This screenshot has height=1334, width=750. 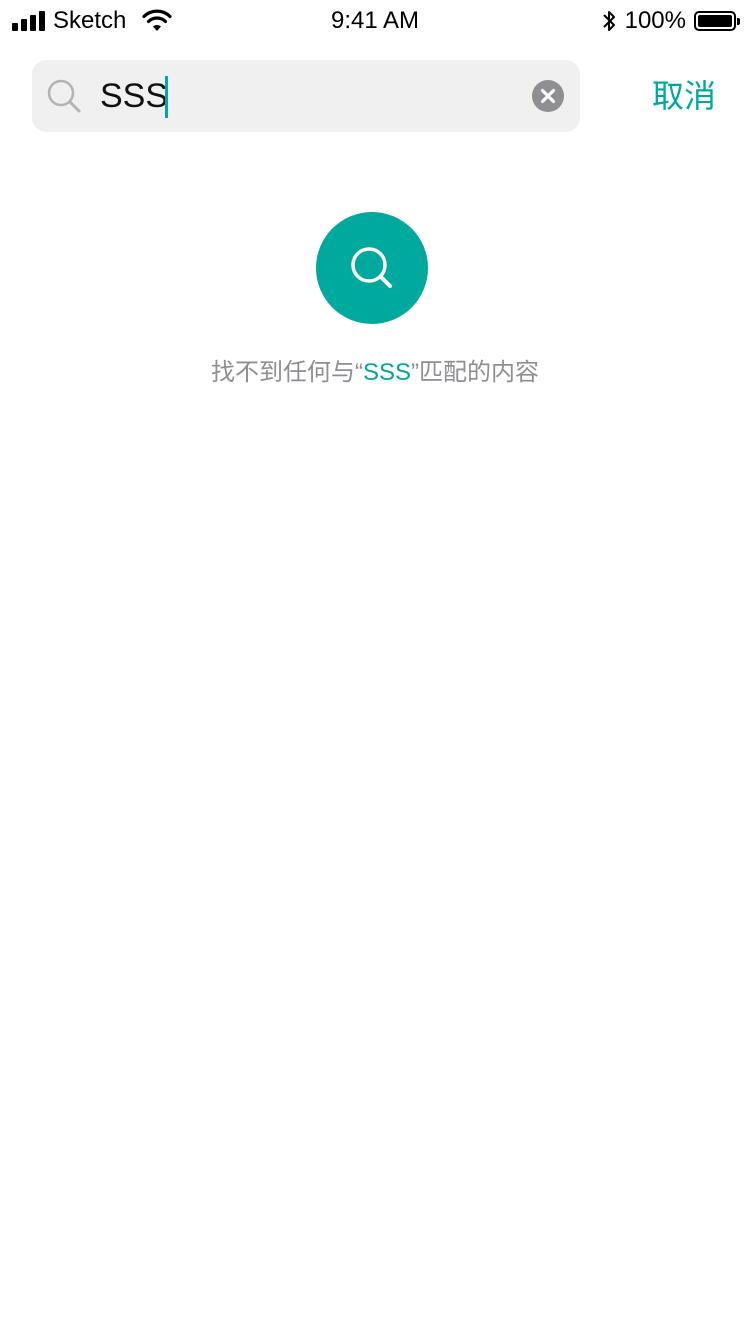 I want to click on cancel-button: 取消, so click(x=684, y=96).